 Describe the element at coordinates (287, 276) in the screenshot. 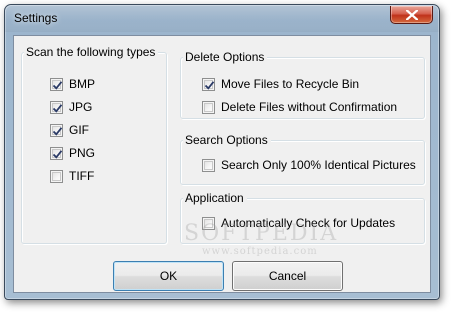

I see `cancel-button: Cancel` at that location.